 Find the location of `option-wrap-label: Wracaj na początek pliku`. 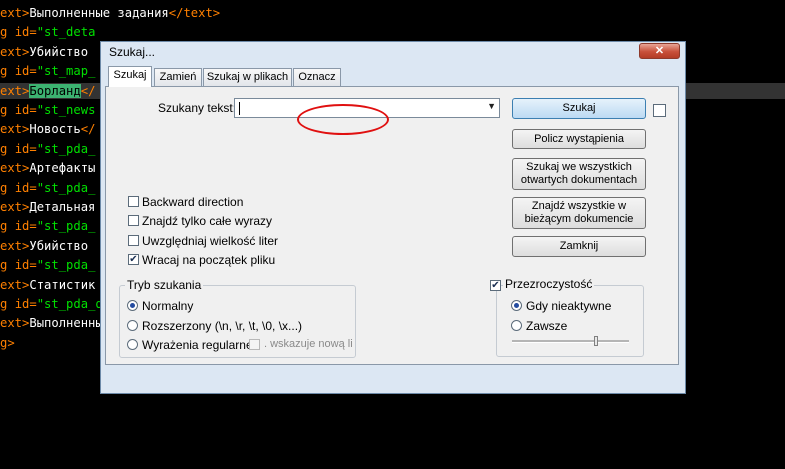

option-wrap-label: Wracaj na początek pliku is located at coordinates (209, 260).